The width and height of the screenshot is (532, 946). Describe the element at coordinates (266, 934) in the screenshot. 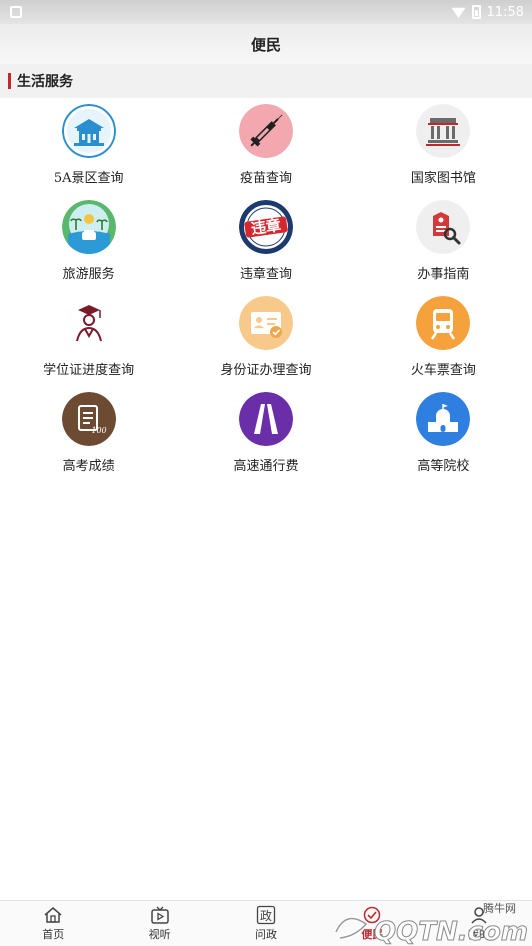

I see `nav-label-politics: 问政` at that location.